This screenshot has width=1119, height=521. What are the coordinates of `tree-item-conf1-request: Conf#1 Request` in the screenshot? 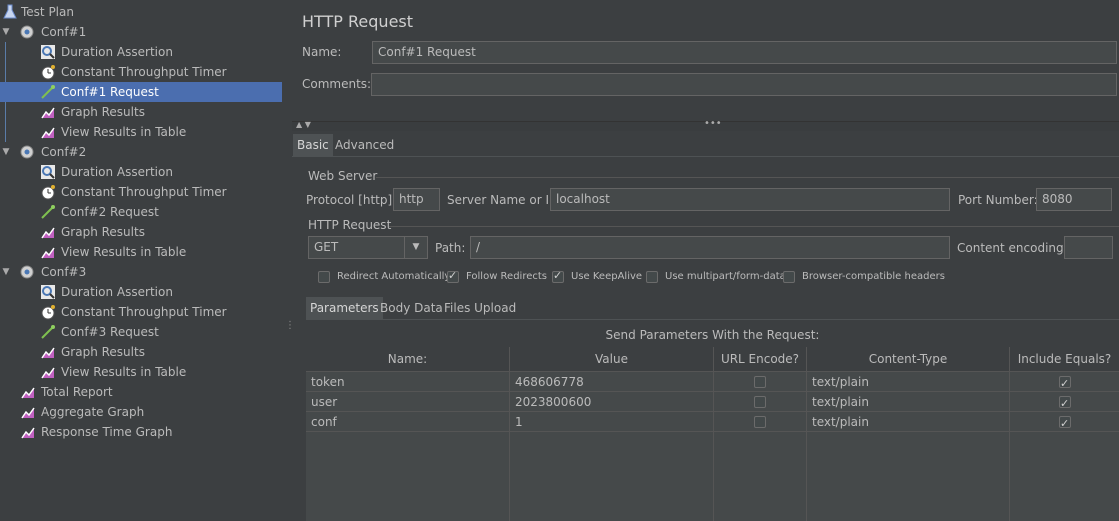 It's located at (141, 92).